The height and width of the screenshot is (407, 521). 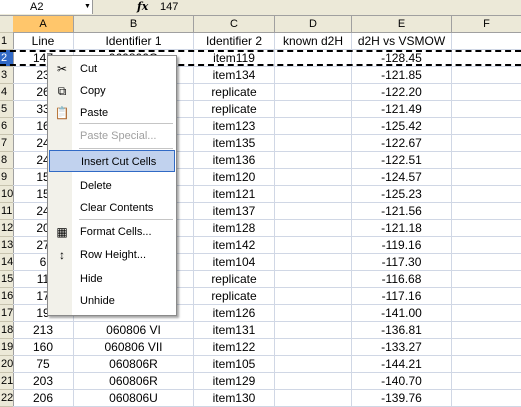 What do you see at coordinates (234, 245) in the screenshot?
I see `table-cell: item142` at bounding box center [234, 245].